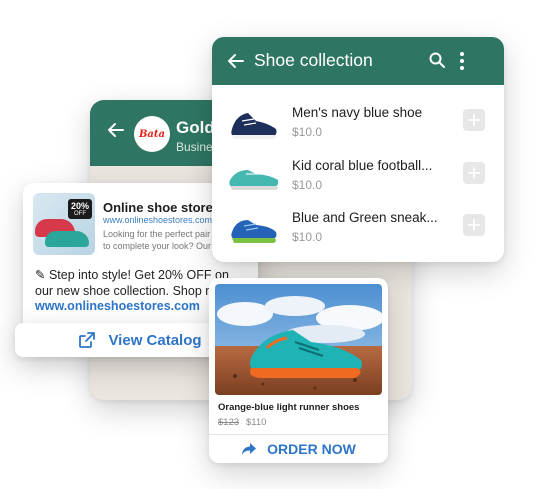  Describe the element at coordinates (117, 306) in the screenshot. I see `message-link: www.onlineshoestores.com` at that location.